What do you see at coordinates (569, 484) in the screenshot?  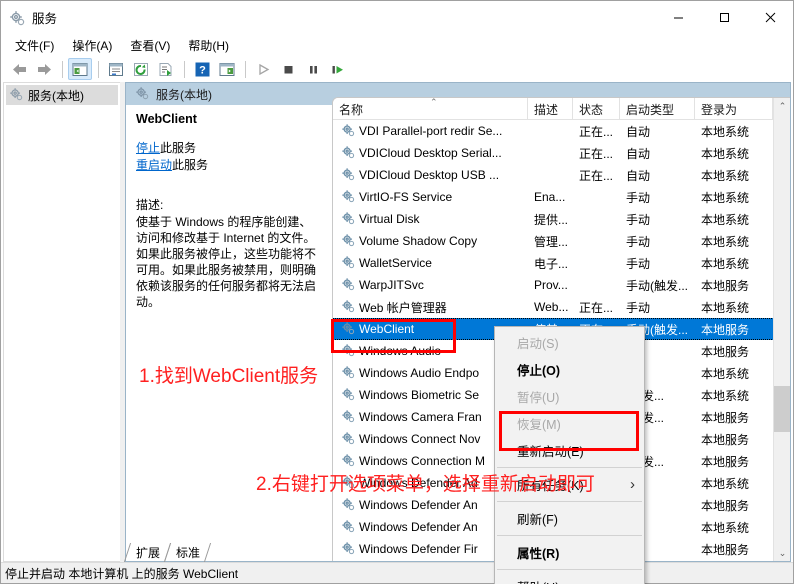 I see `ctx-all-tasks: 所有任务(K)` at bounding box center [569, 484].